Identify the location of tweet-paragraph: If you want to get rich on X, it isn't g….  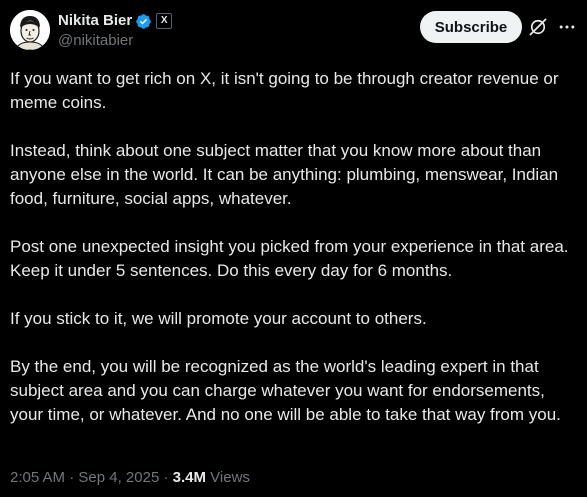
(284, 90).